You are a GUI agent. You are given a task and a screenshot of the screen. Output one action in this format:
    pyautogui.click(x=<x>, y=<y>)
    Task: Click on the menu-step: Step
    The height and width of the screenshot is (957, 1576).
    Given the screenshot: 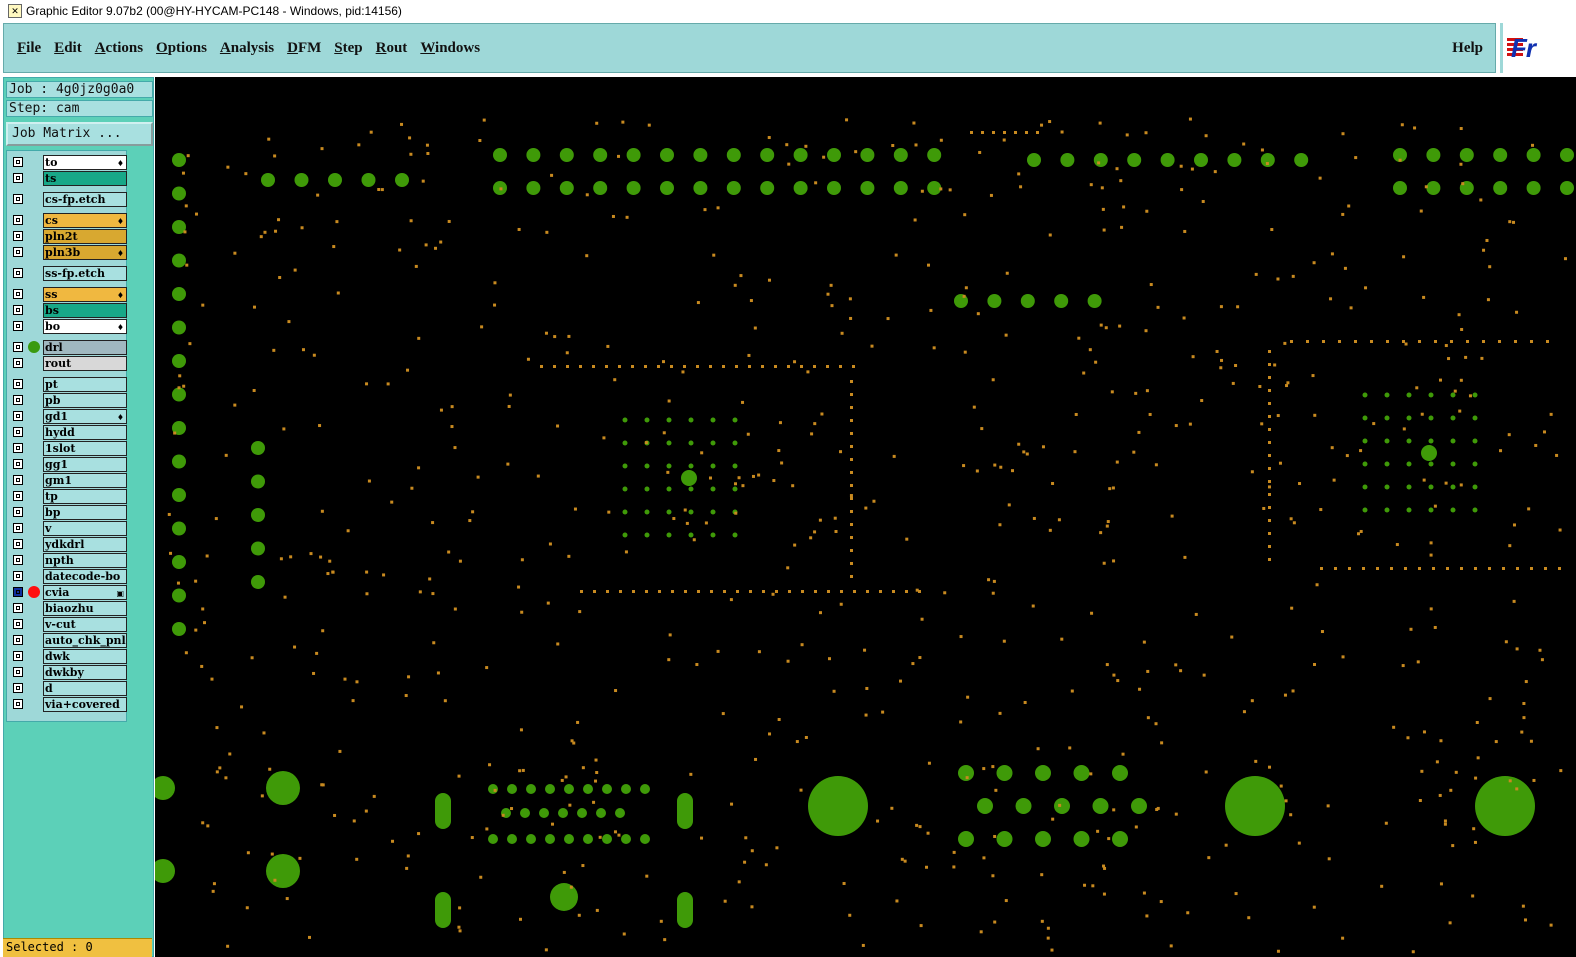 What is the action you would take?
    pyautogui.click(x=348, y=48)
    